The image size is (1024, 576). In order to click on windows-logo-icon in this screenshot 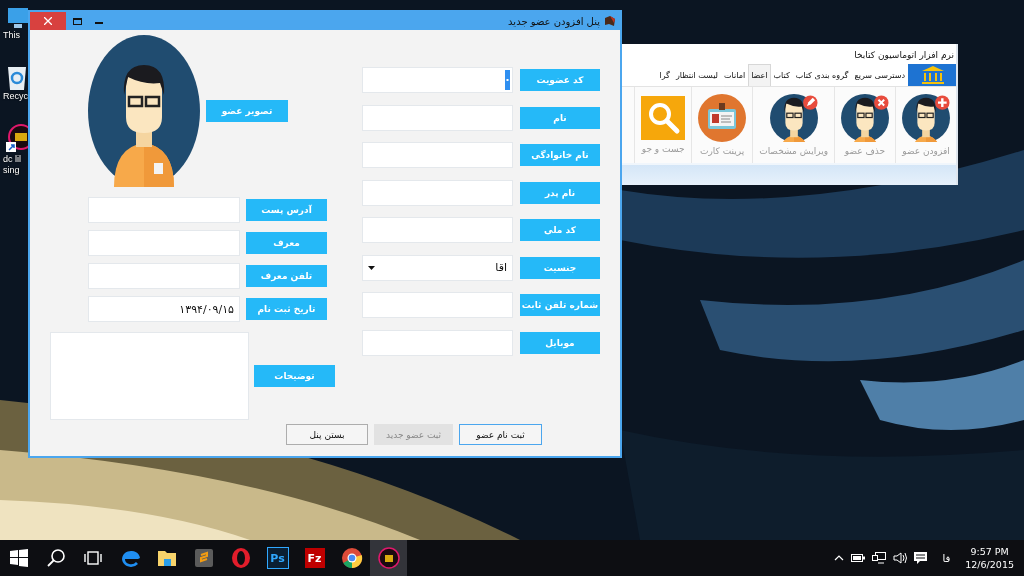, I will do `click(18, 558)`.